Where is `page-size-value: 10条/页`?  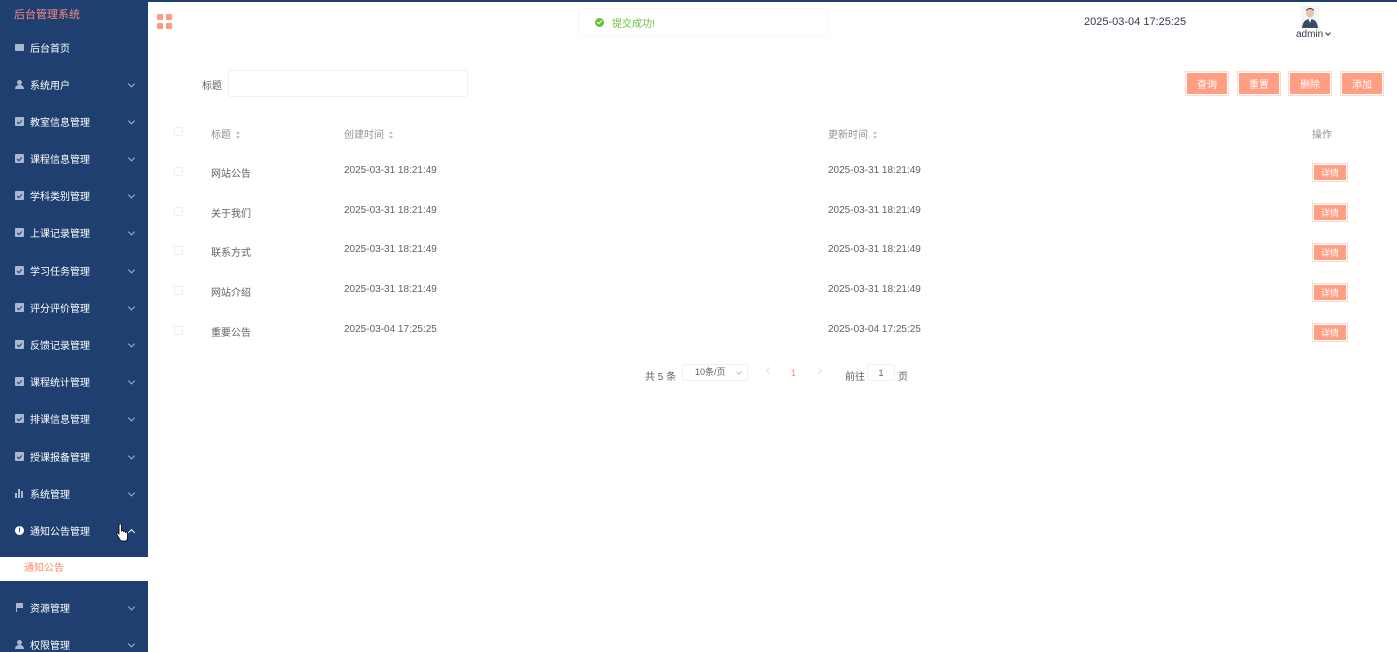
page-size-value: 10条/页 is located at coordinates (710, 372).